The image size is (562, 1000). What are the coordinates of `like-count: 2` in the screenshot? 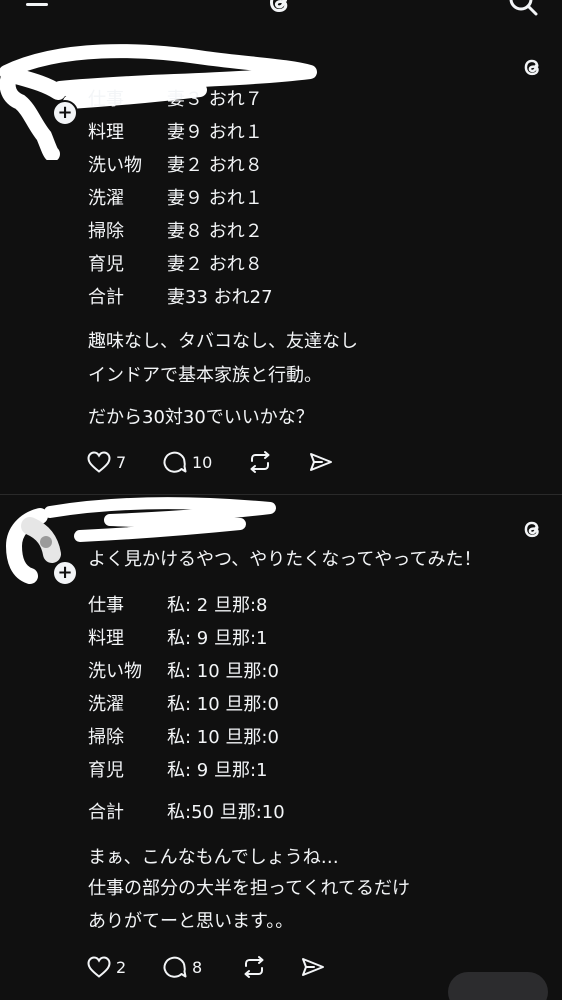 It's located at (121, 967).